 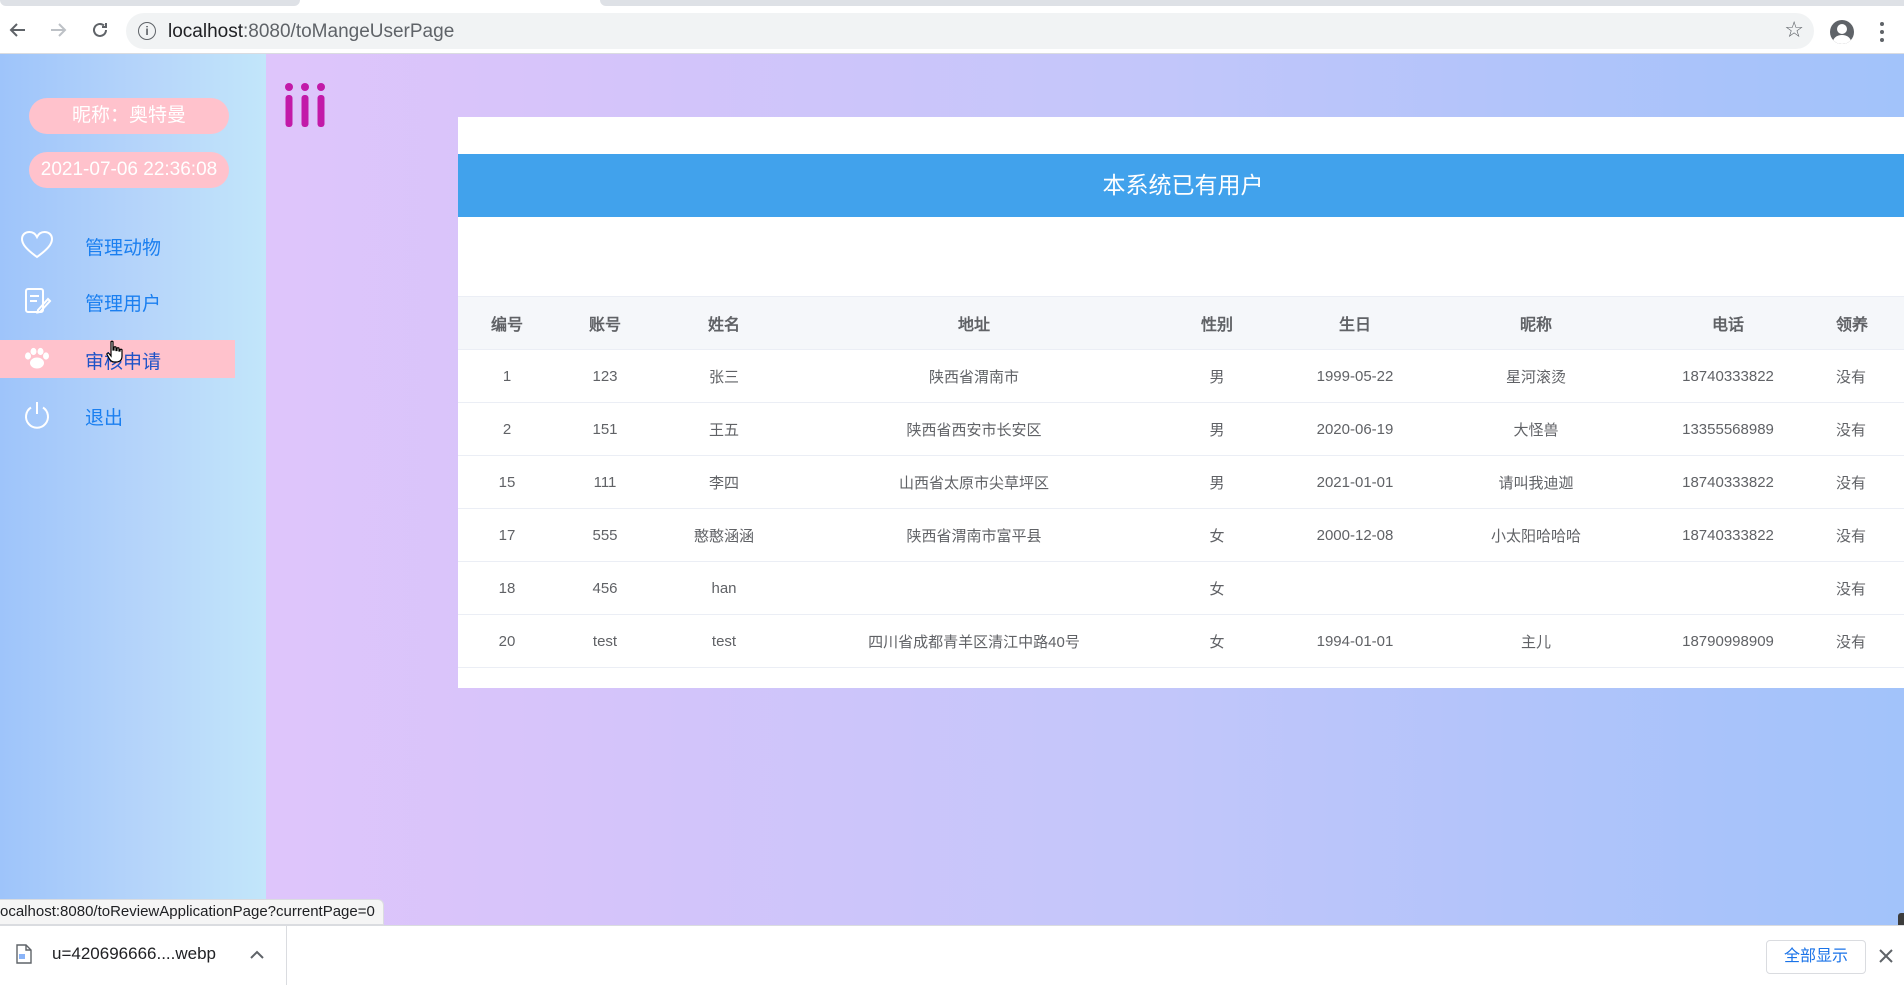 I want to click on column-header: 昵称, so click(x=1536, y=323).